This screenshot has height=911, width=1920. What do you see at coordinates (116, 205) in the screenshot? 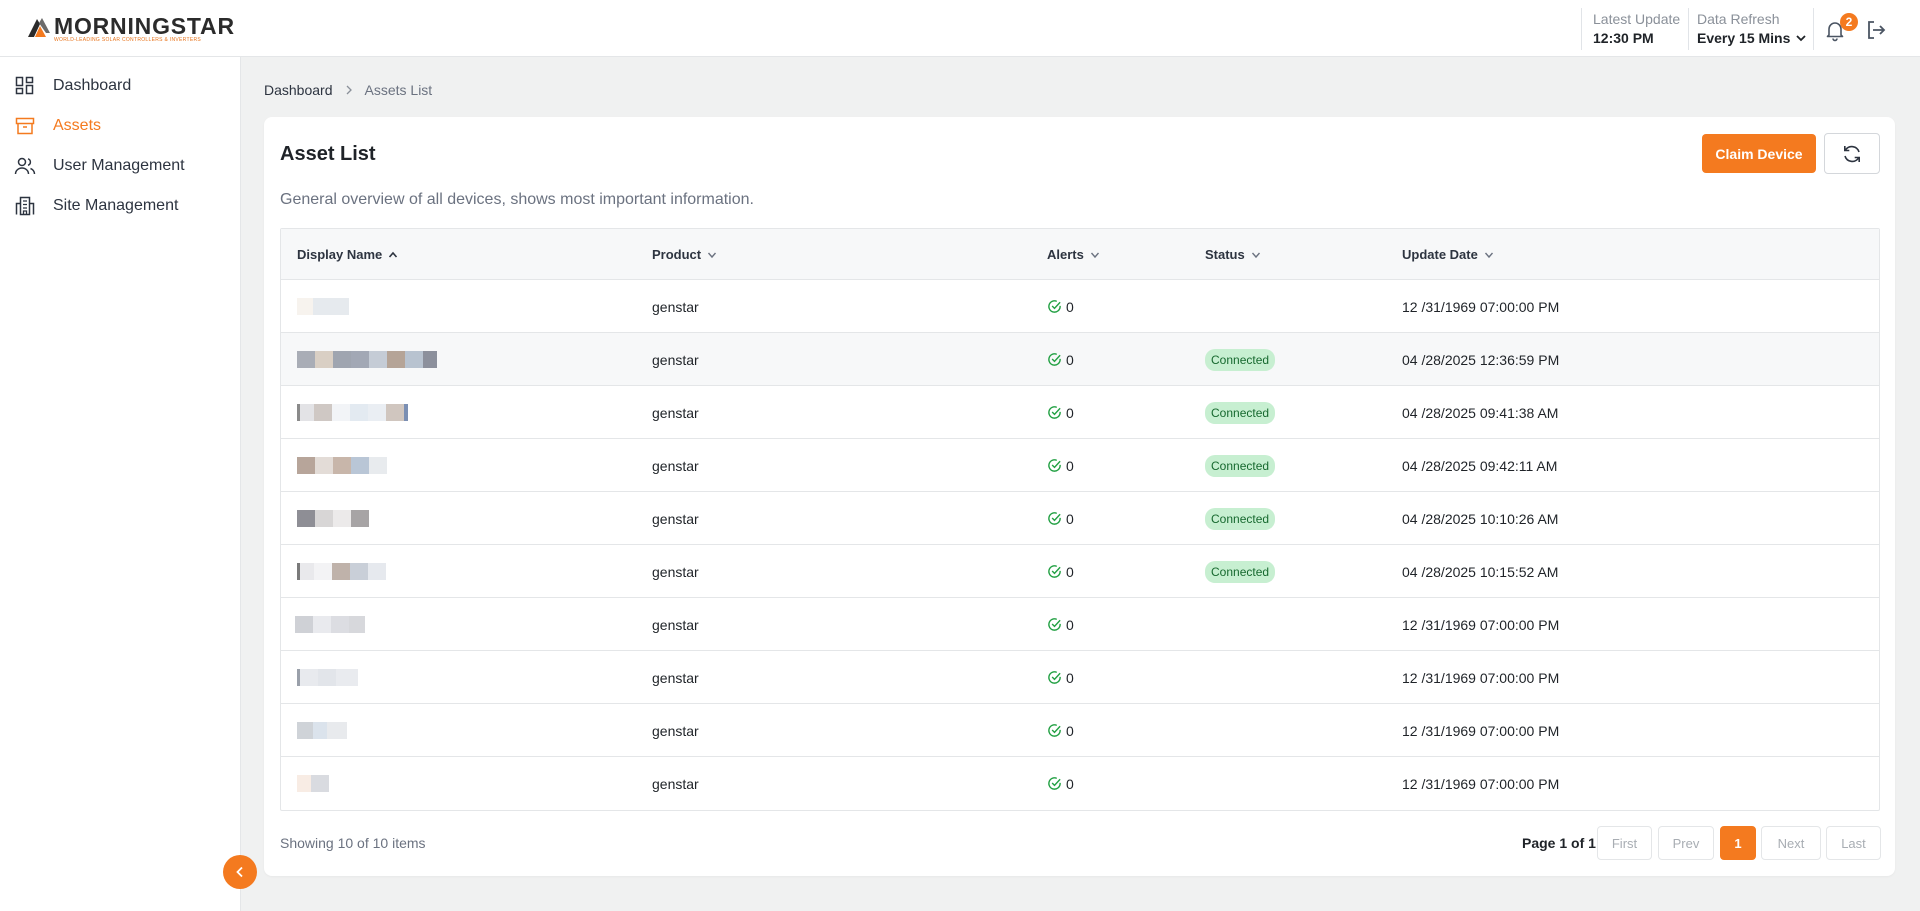
I see `sidebar-item-label: Site Management` at bounding box center [116, 205].